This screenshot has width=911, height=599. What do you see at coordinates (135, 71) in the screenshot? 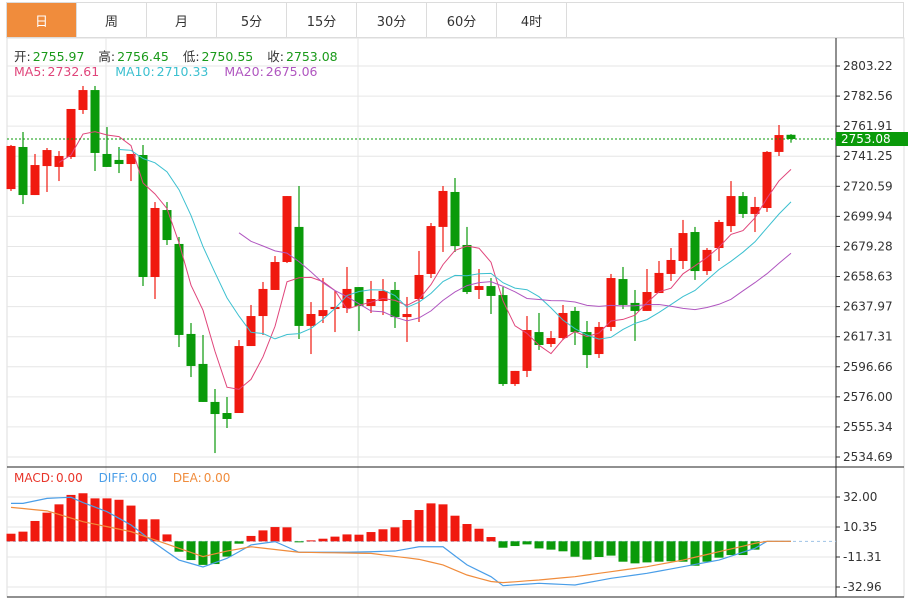
I see `ma10-label: MA10:` at bounding box center [135, 71].